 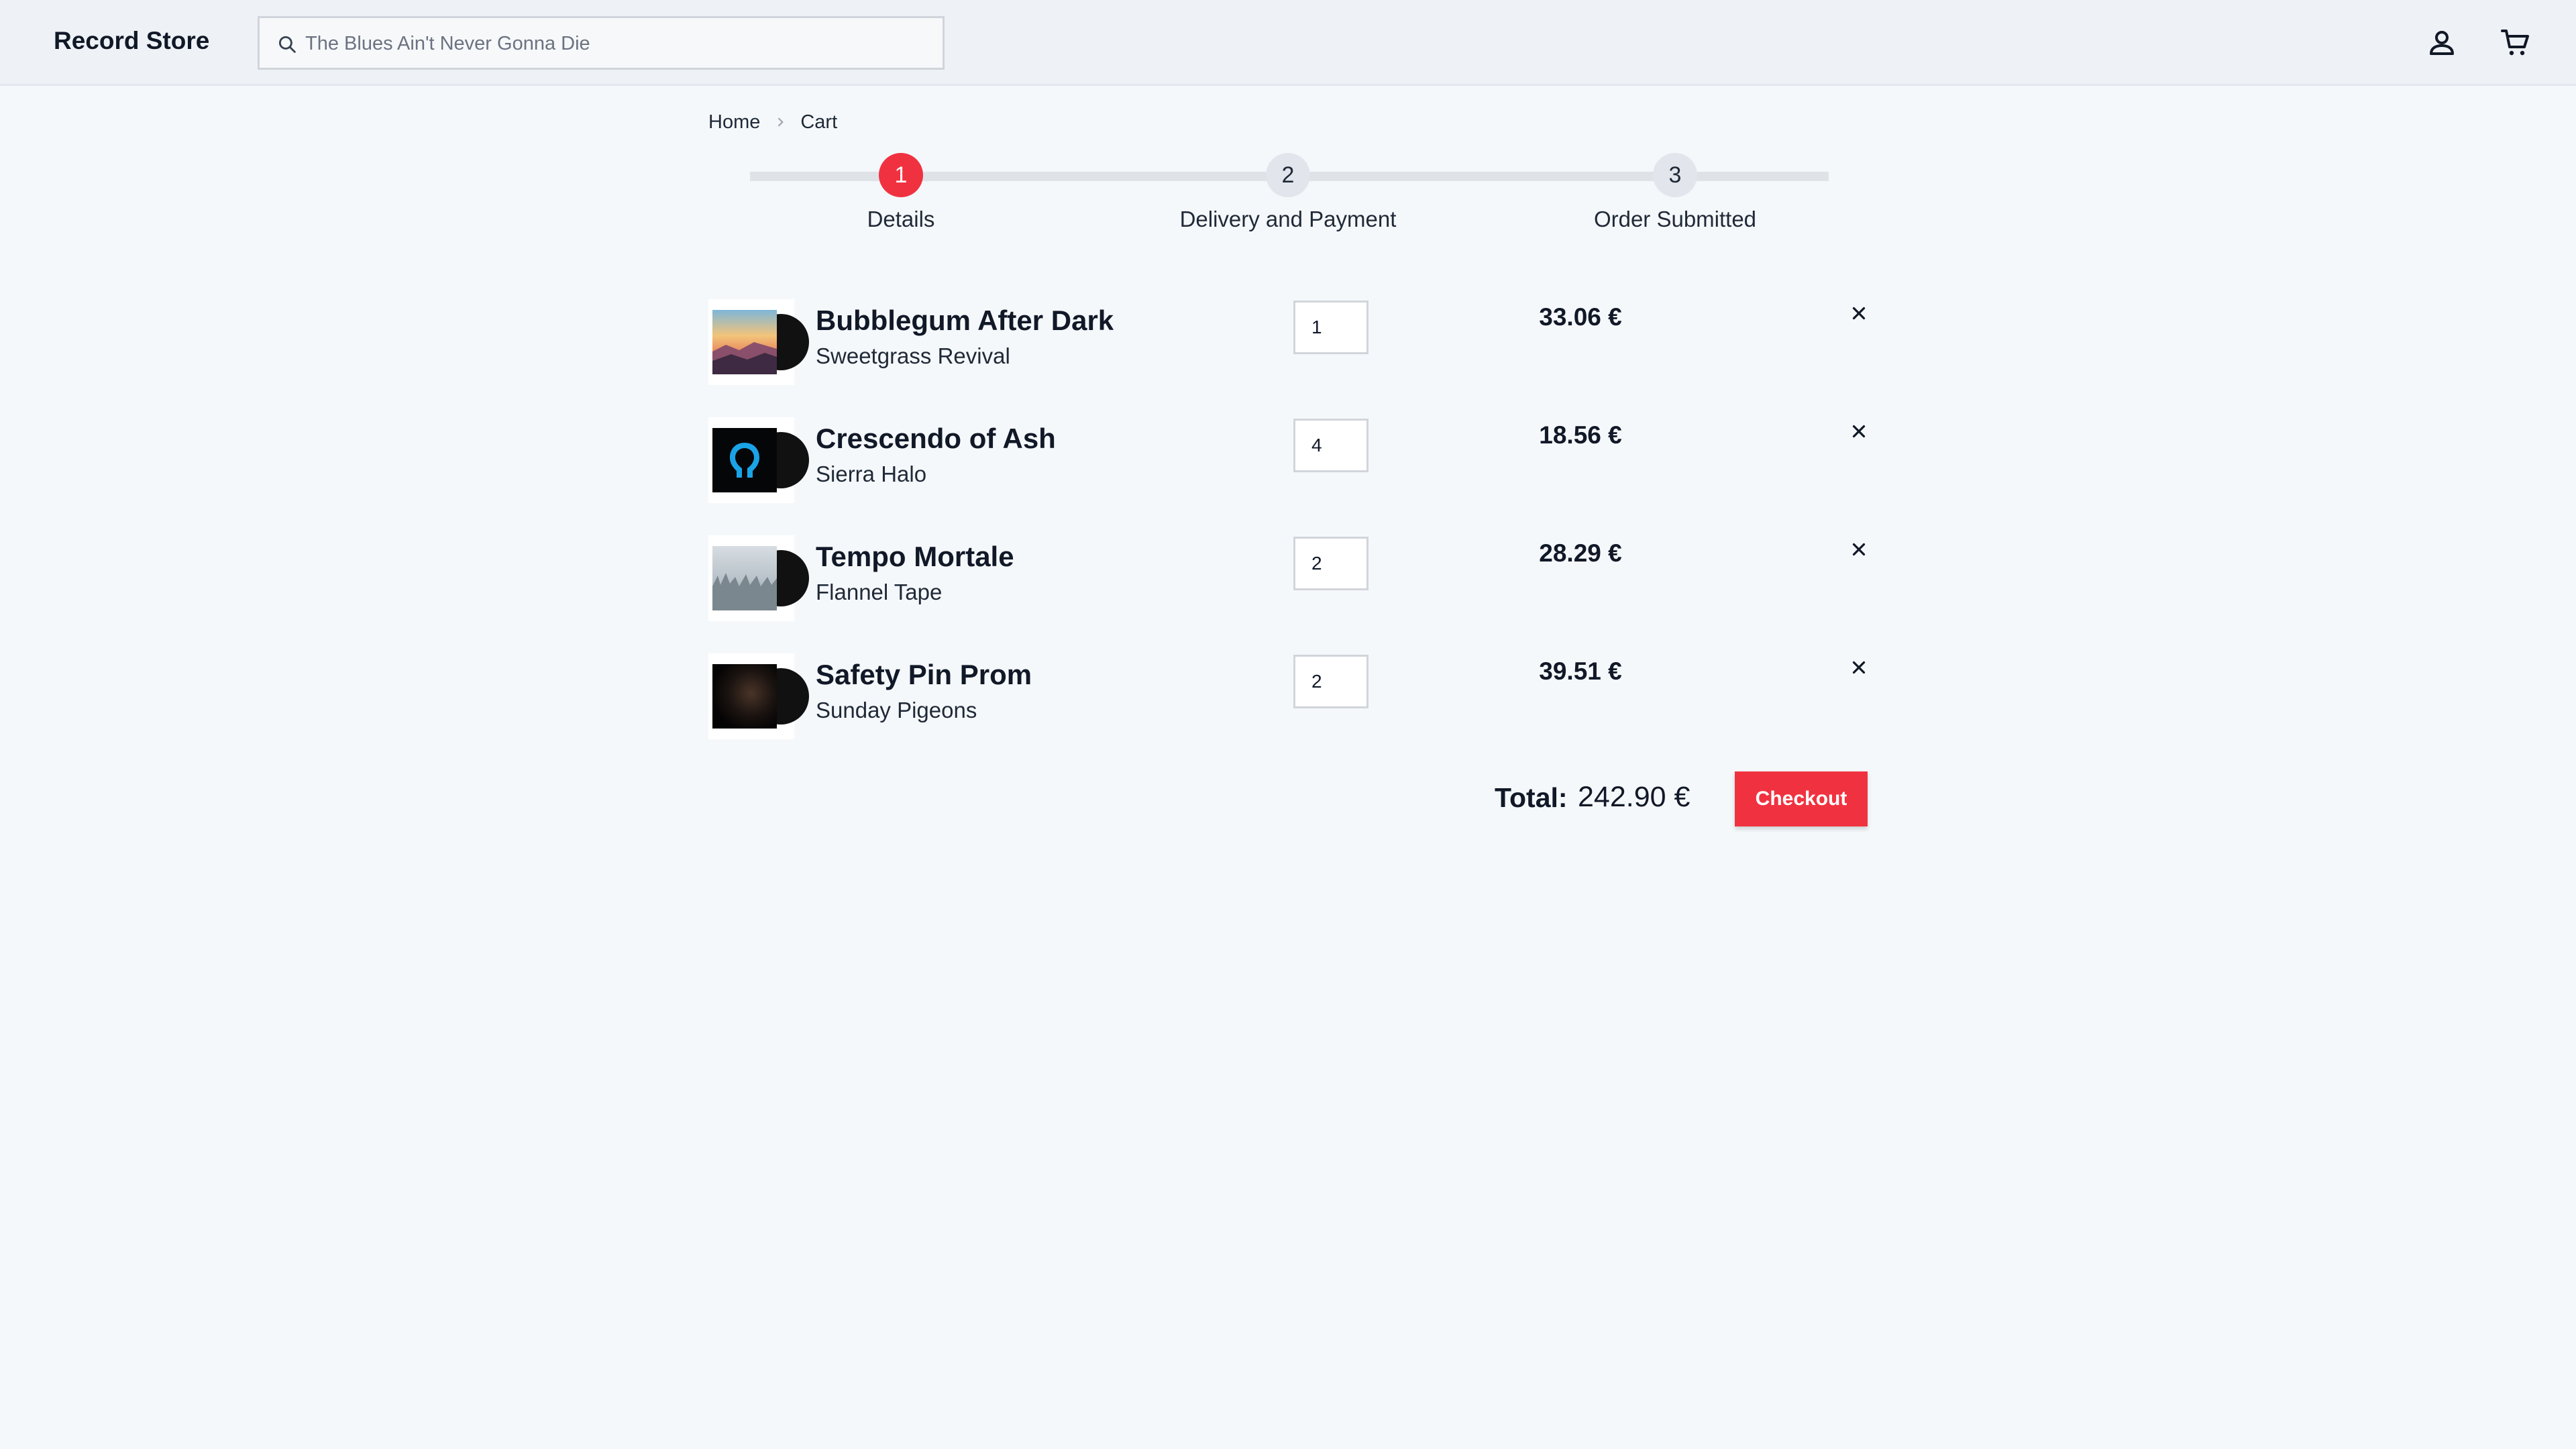 I want to click on item-price: 39.51 €, so click(x=1580, y=671).